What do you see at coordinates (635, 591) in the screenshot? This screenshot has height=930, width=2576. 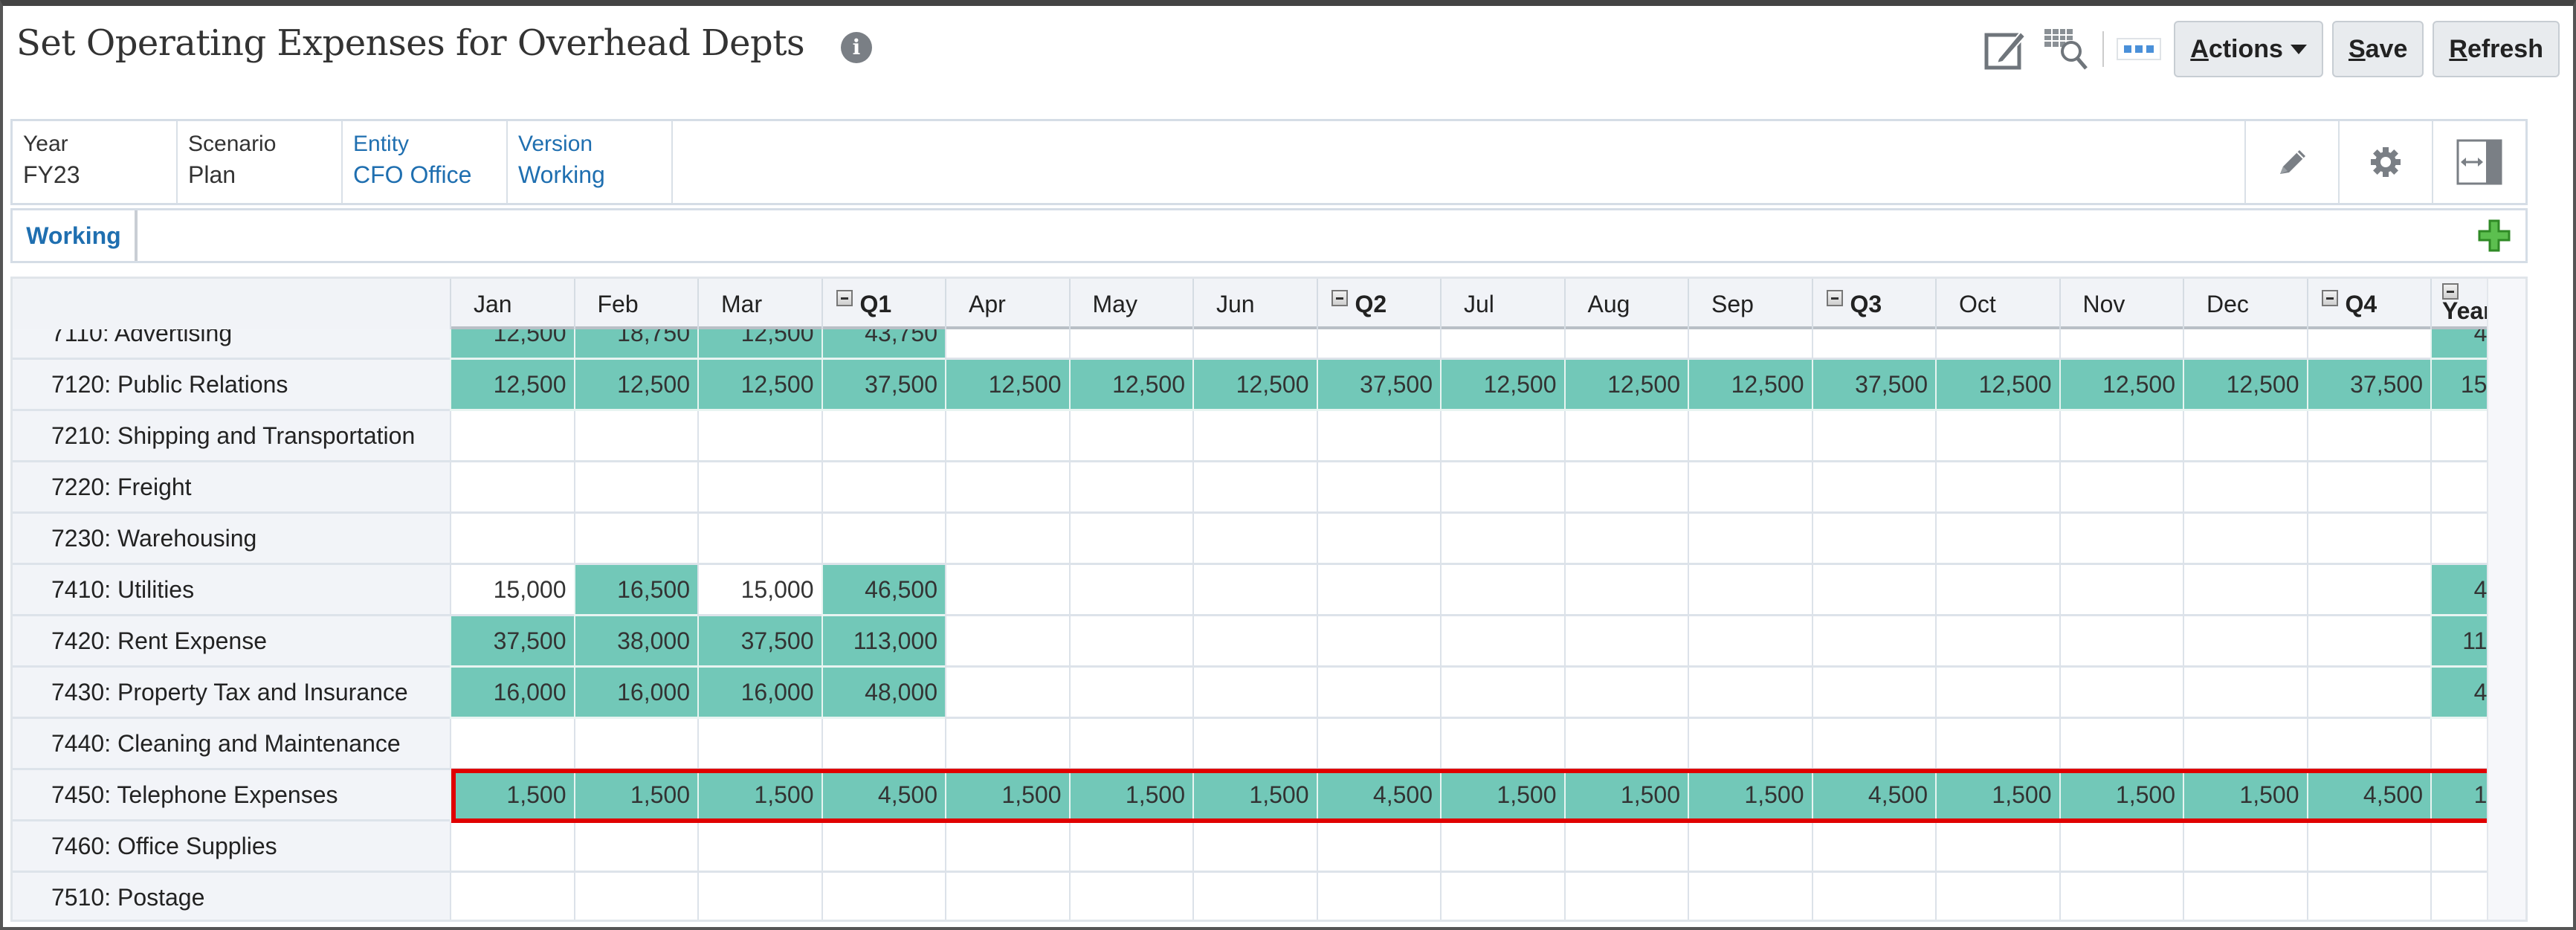 I see `data-cell: 16,500` at bounding box center [635, 591].